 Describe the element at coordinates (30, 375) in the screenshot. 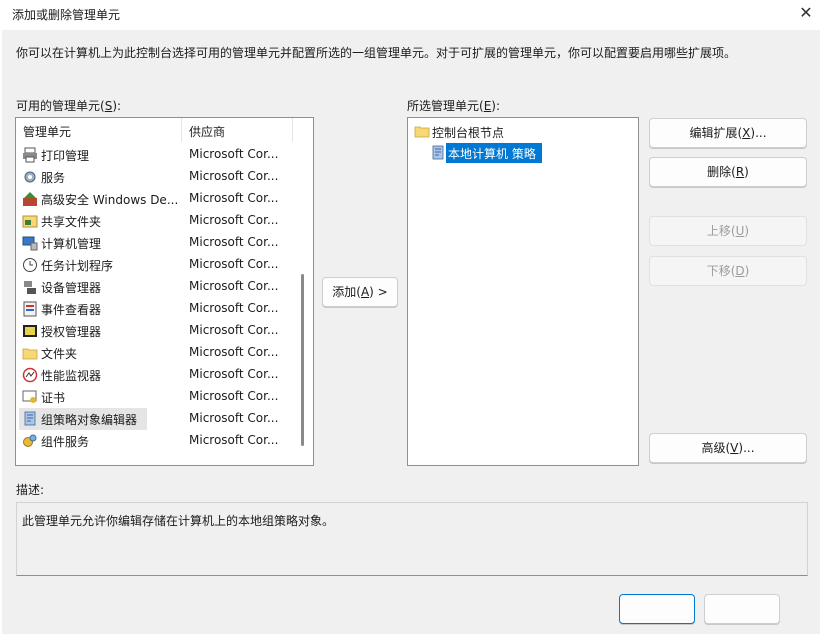

I see `performance-monitor-icon` at that location.